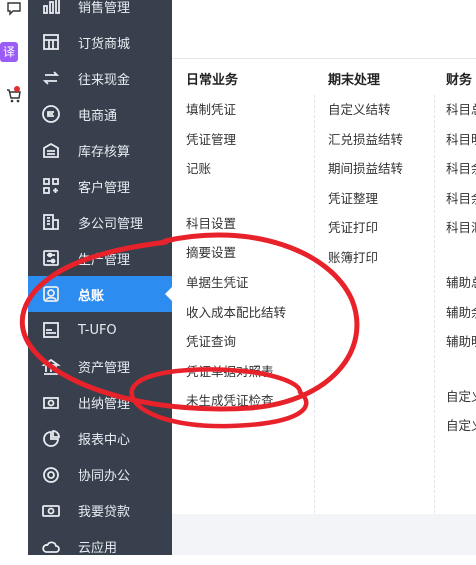  I want to click on menu-link: 科目设置, so click(211, 222).